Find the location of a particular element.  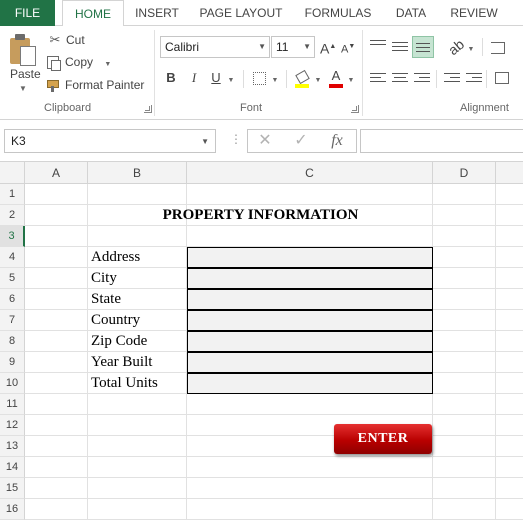

input-cell-zip-code is located at coordinates (310, 341).